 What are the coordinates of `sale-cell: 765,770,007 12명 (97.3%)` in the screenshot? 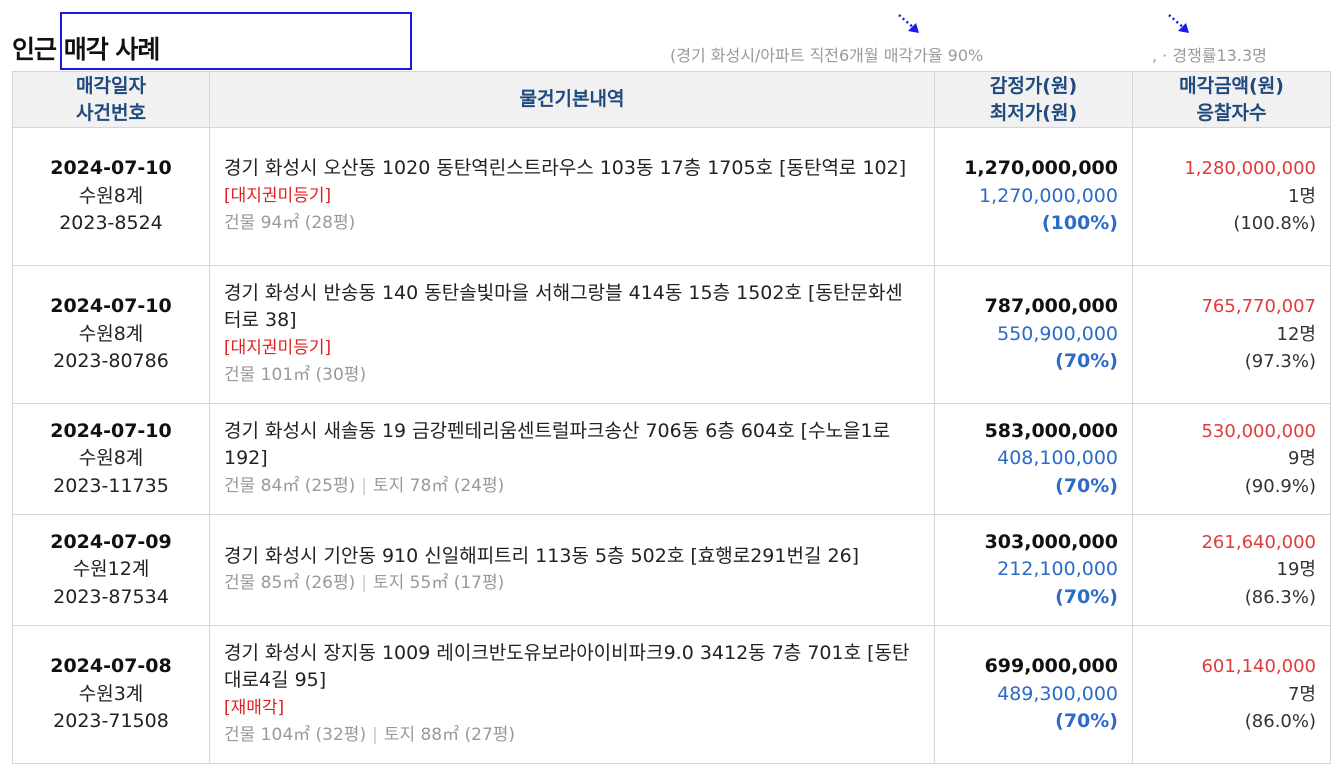 It's located at (1231, 334).